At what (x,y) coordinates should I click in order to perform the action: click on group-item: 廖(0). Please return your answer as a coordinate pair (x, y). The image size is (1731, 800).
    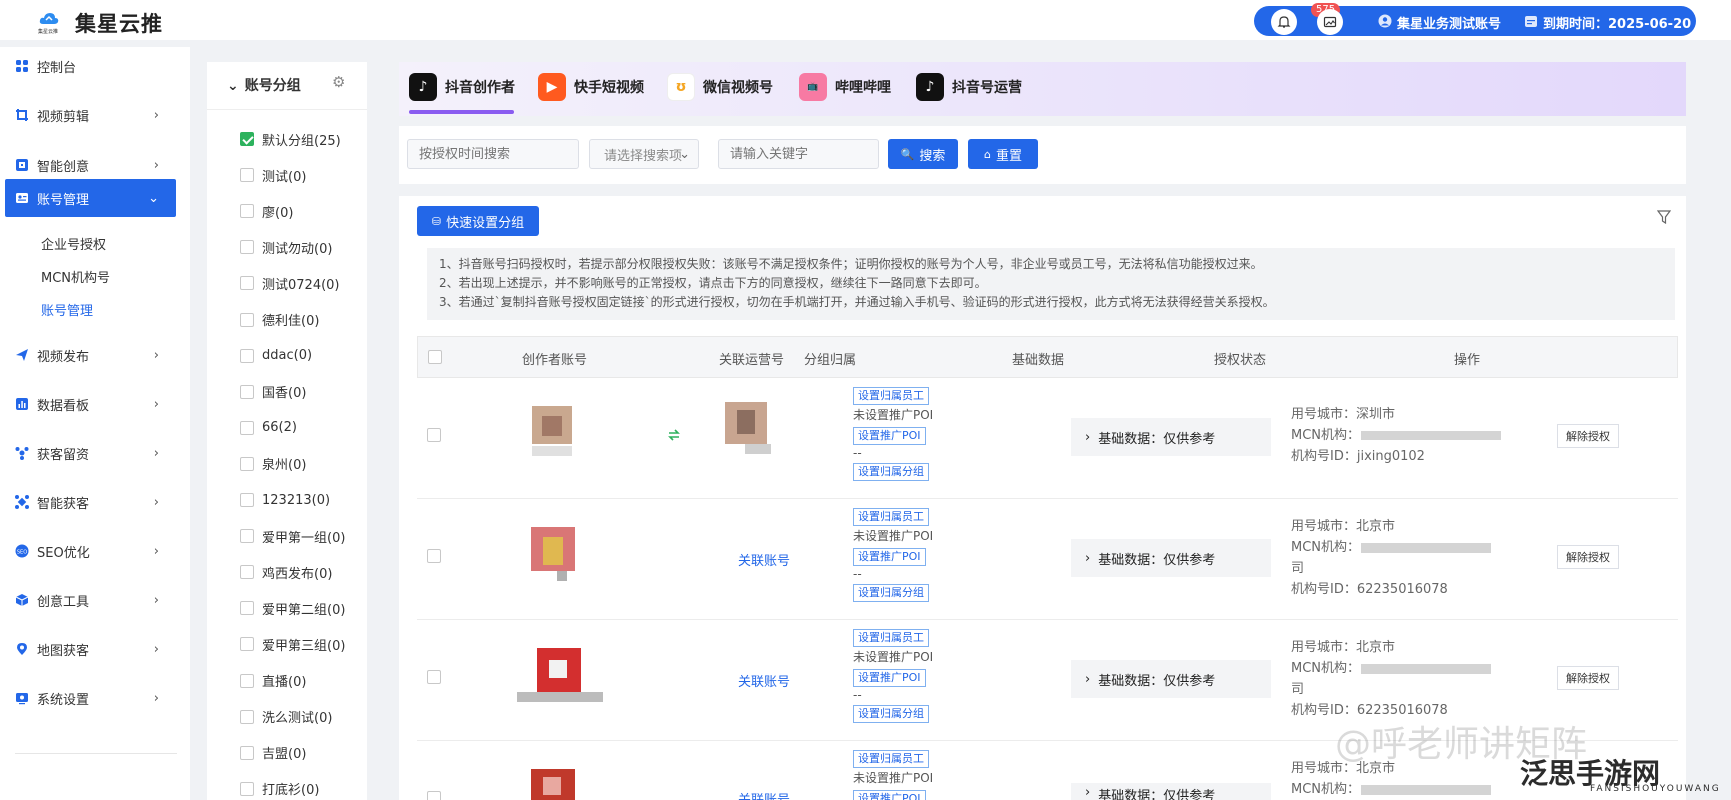
    Looking at the image, I should click on (266, 211).